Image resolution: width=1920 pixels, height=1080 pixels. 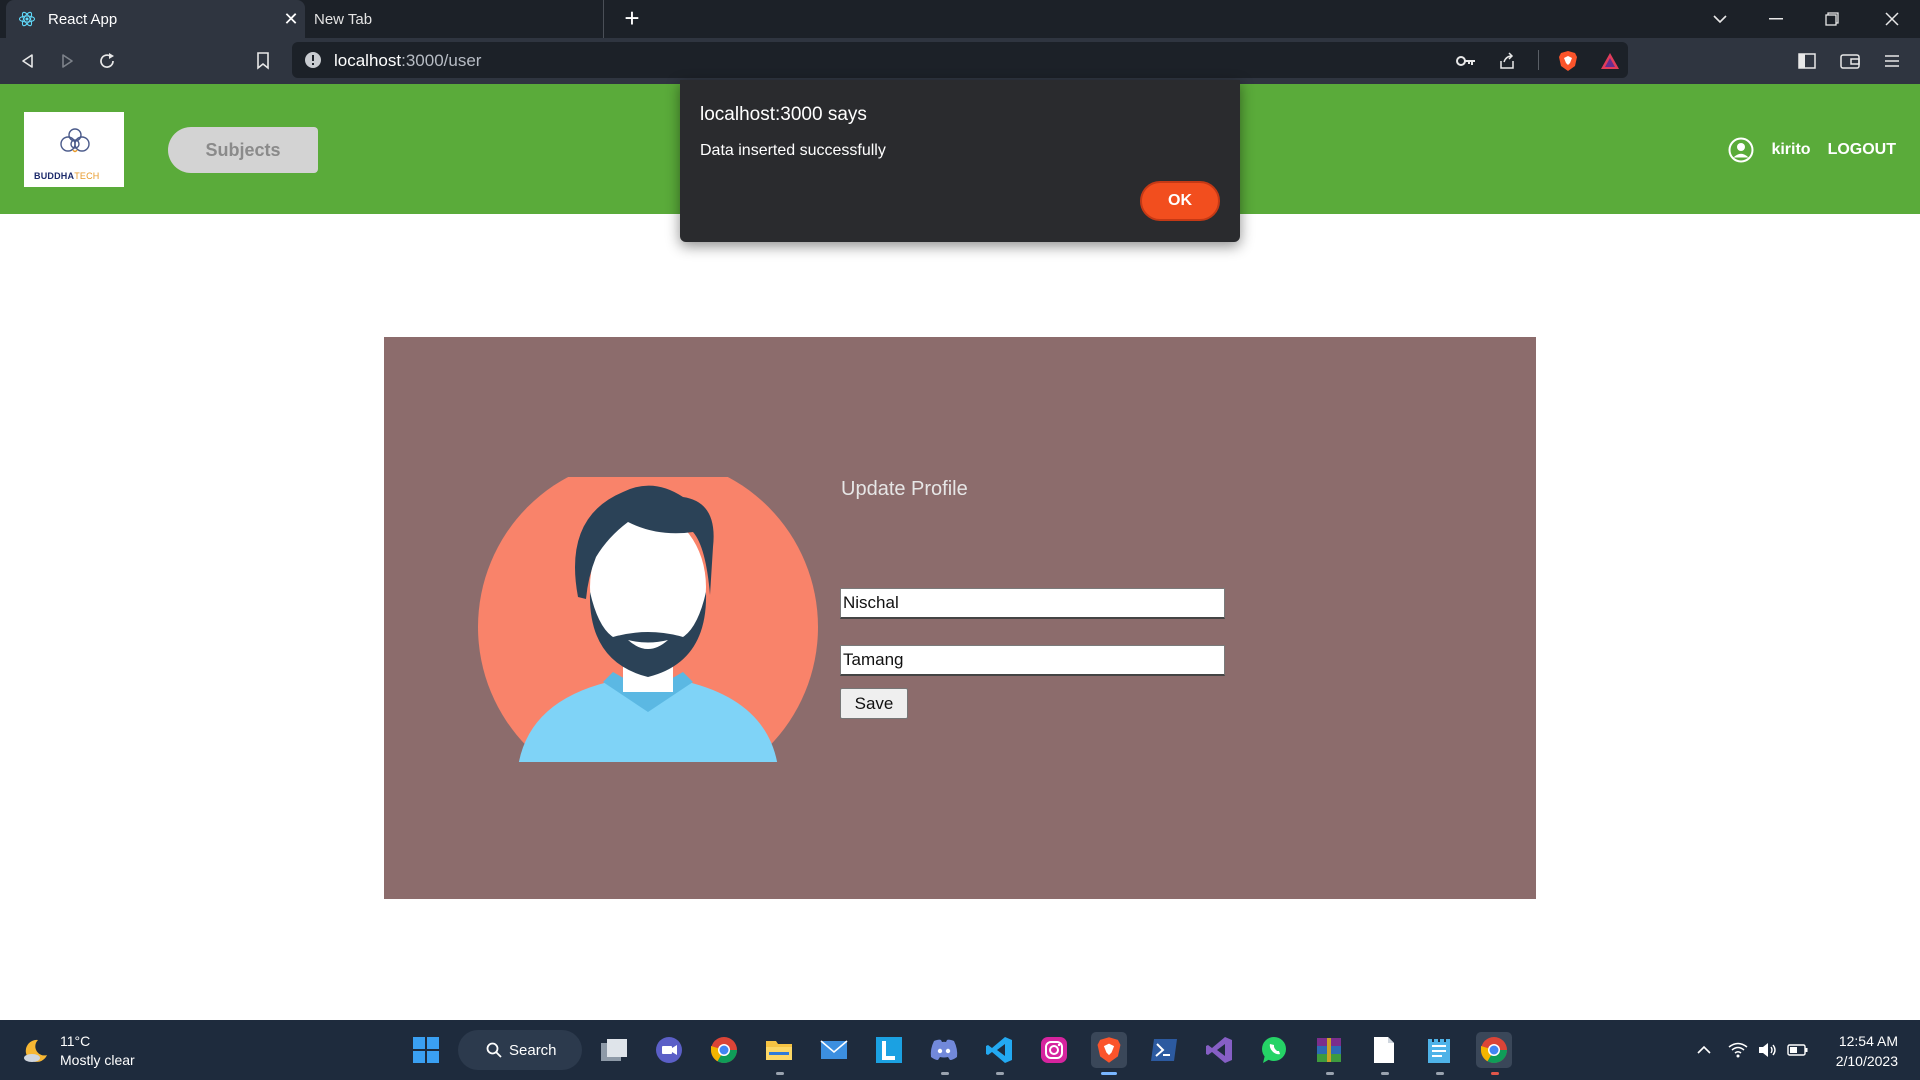 I want to click on tab-search-chevron-icon, so click(x=1720, y=19).